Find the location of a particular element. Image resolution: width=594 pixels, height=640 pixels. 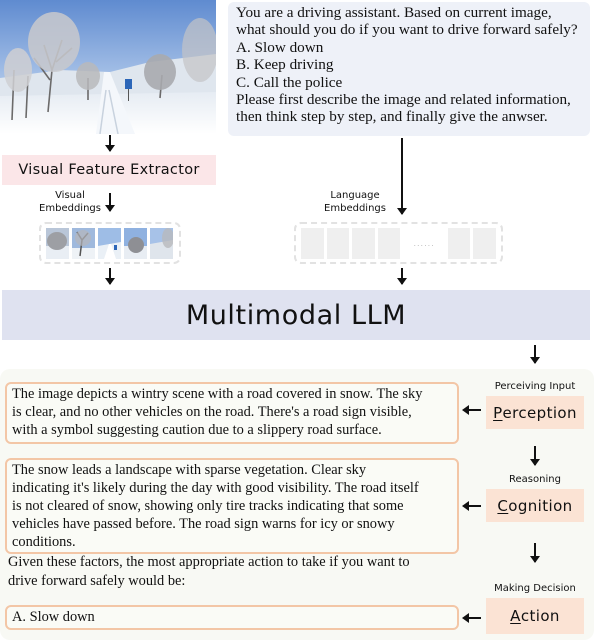

visual-feature-extractor: Visual Feature Extractor is located at coordinates (109, 170).